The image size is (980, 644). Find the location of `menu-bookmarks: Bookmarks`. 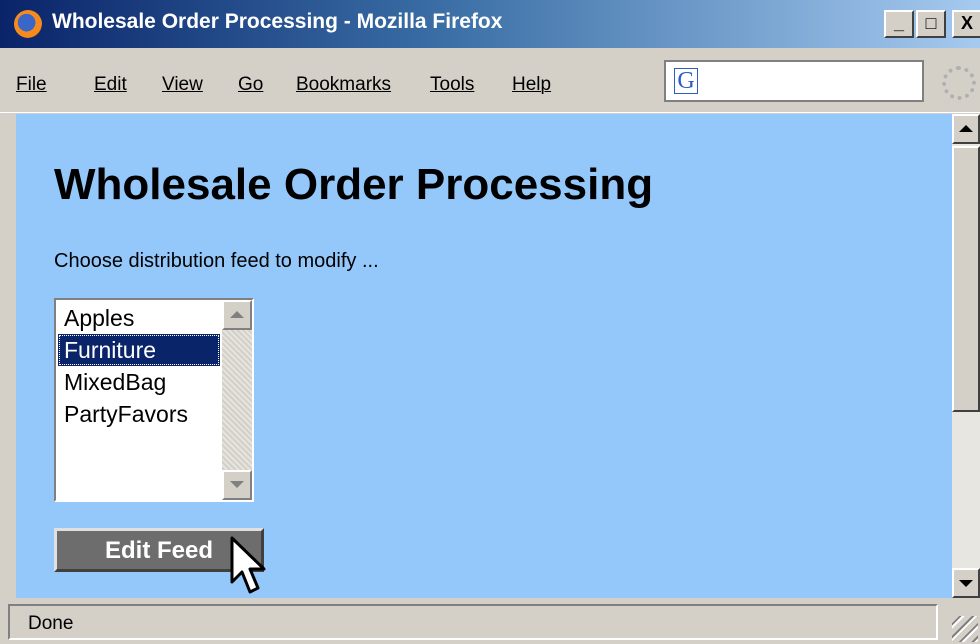

menu-bookmarks: Bookmarks is located at coordinates (343, 85).